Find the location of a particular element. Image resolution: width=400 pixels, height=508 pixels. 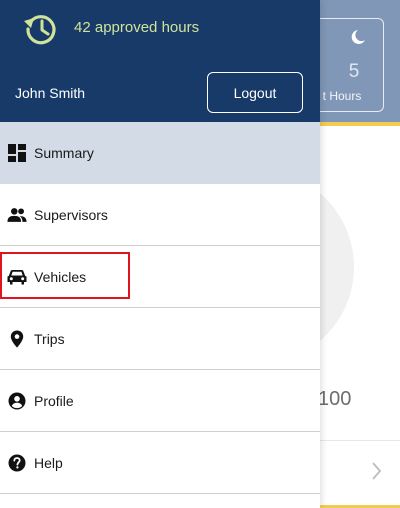

car-icon is located at coordinates (17, 277).